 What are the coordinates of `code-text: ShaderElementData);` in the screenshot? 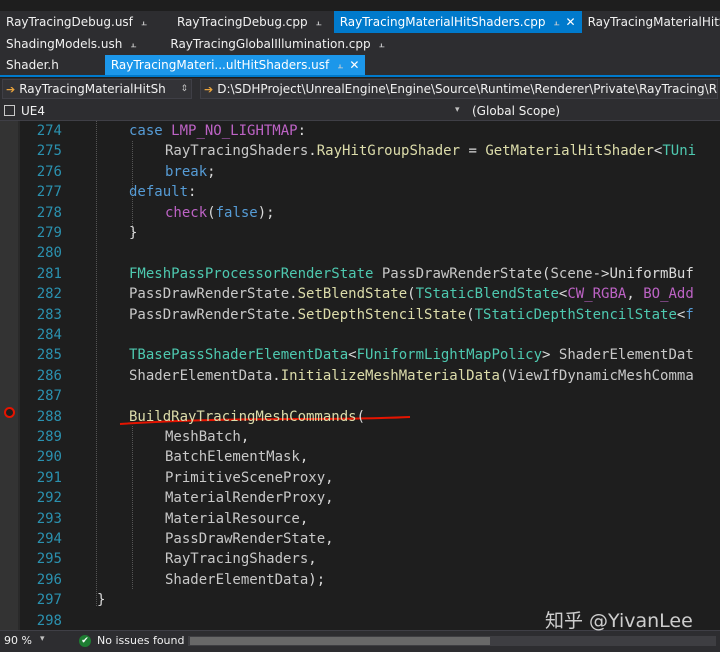 It's located at (245, 580).